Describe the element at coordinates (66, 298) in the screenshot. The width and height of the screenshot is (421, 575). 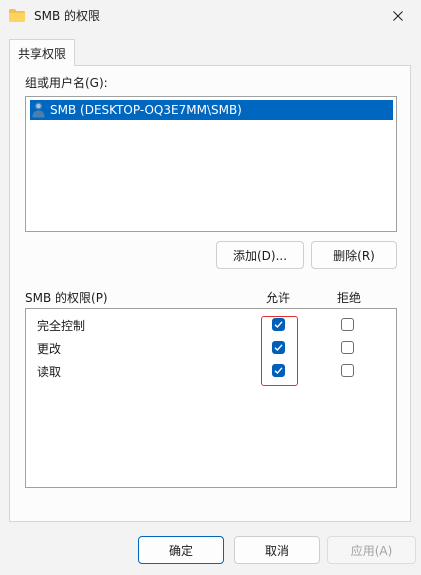
I see `permissions-title: SMB 的权限(P)` at that location.